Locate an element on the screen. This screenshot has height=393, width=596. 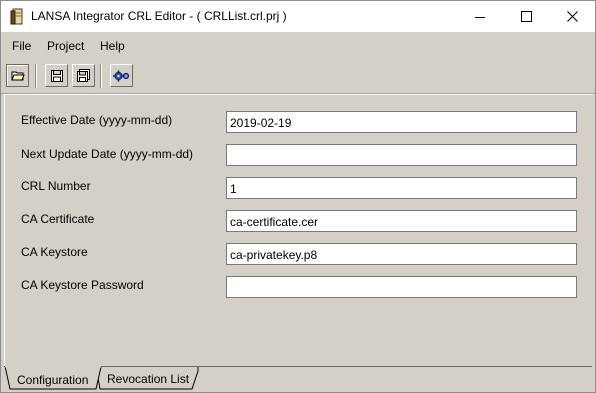
menu-file: File is located at coordinates (21, 46).